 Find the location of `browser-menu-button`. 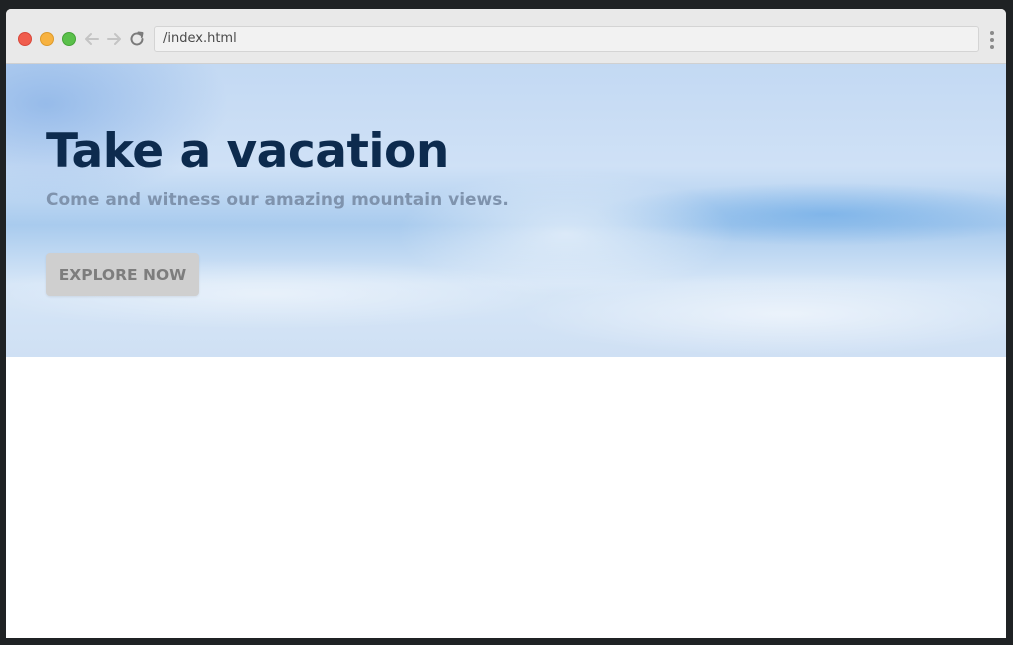

browser-menu-button is located at coordinates (992, 40).